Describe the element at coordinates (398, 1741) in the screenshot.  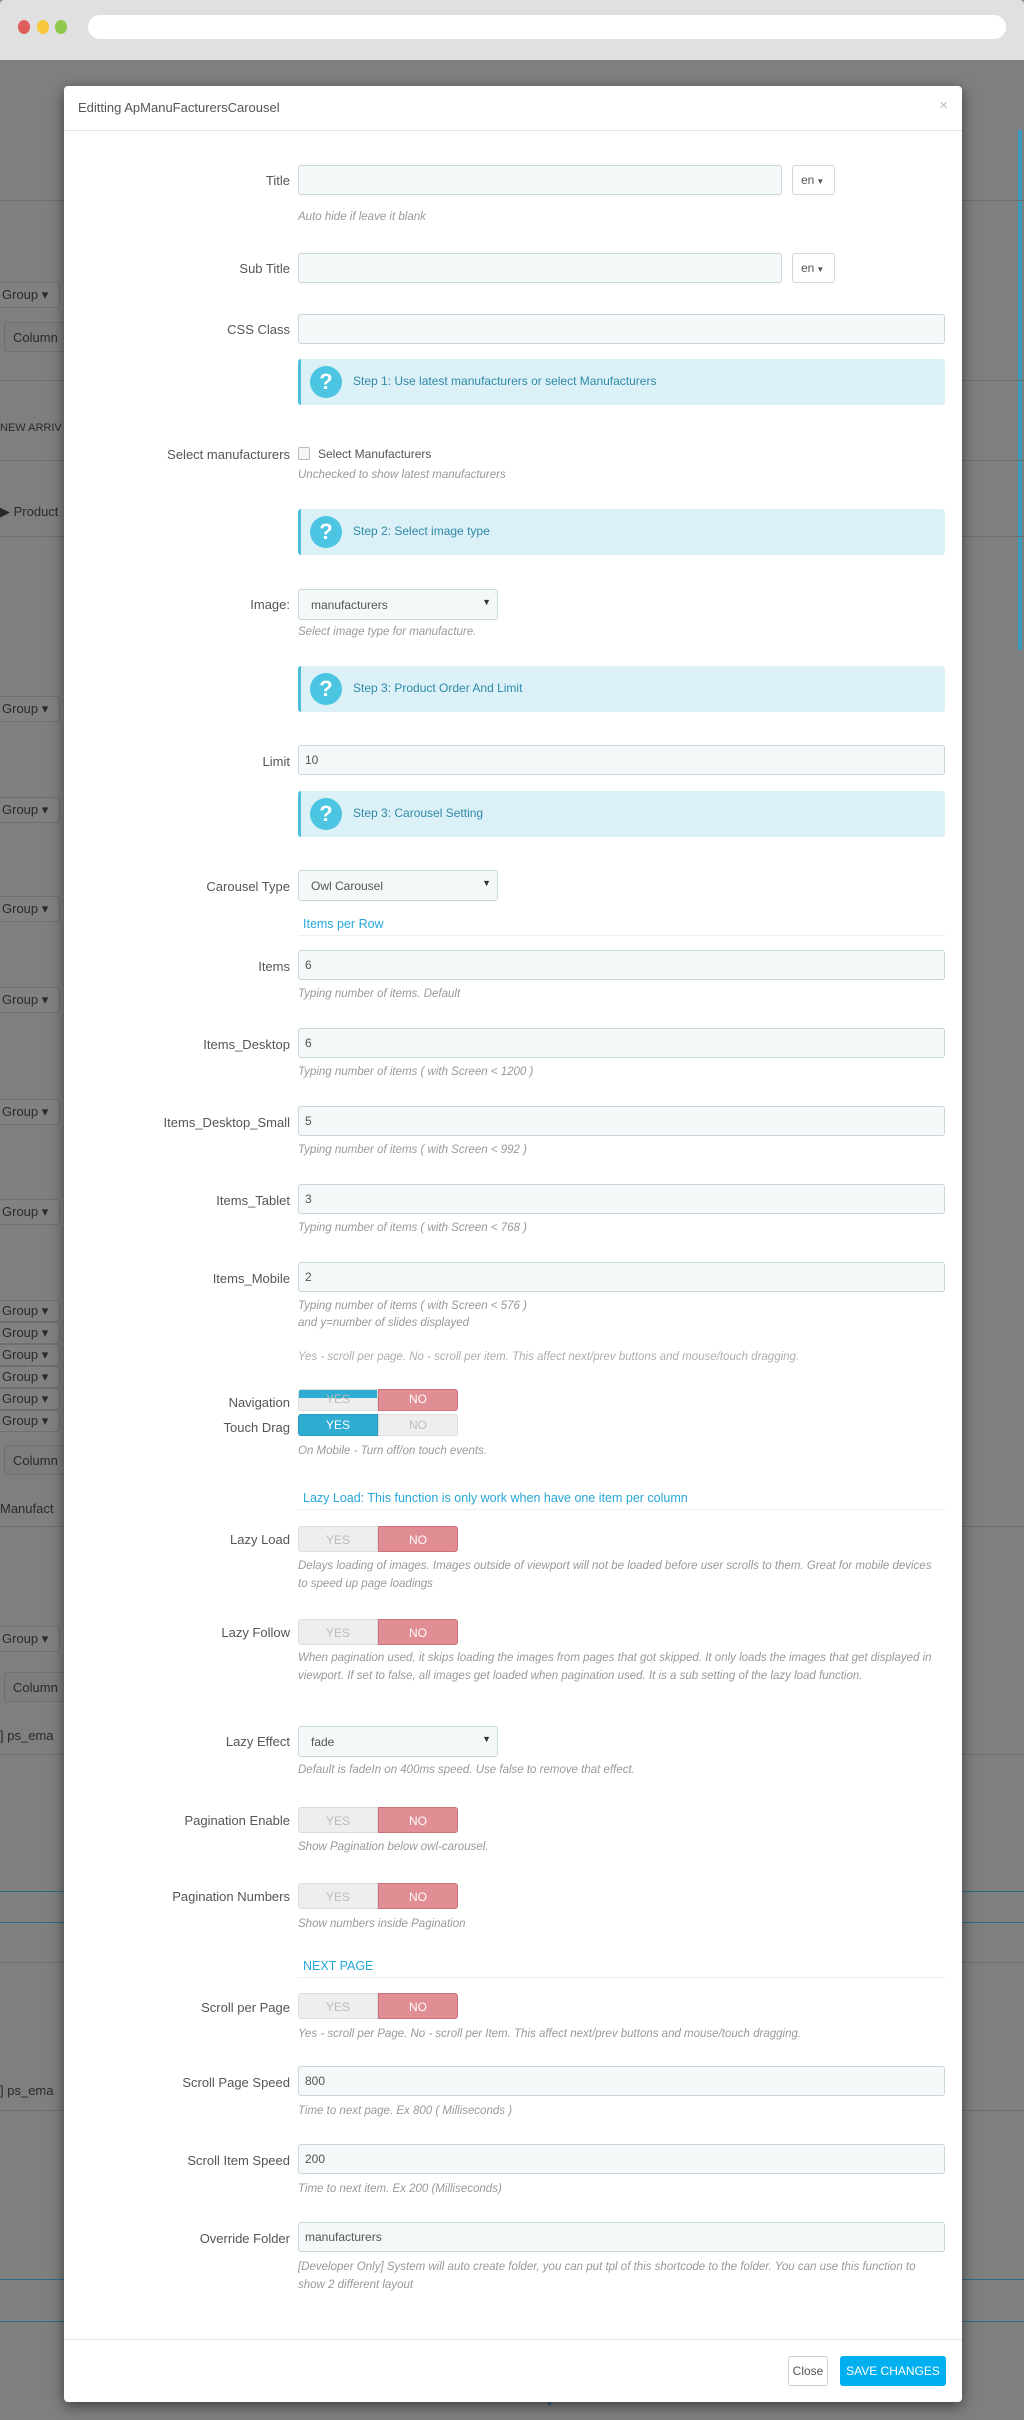
I see `lazy-effect-select: fade ▼` at that location.